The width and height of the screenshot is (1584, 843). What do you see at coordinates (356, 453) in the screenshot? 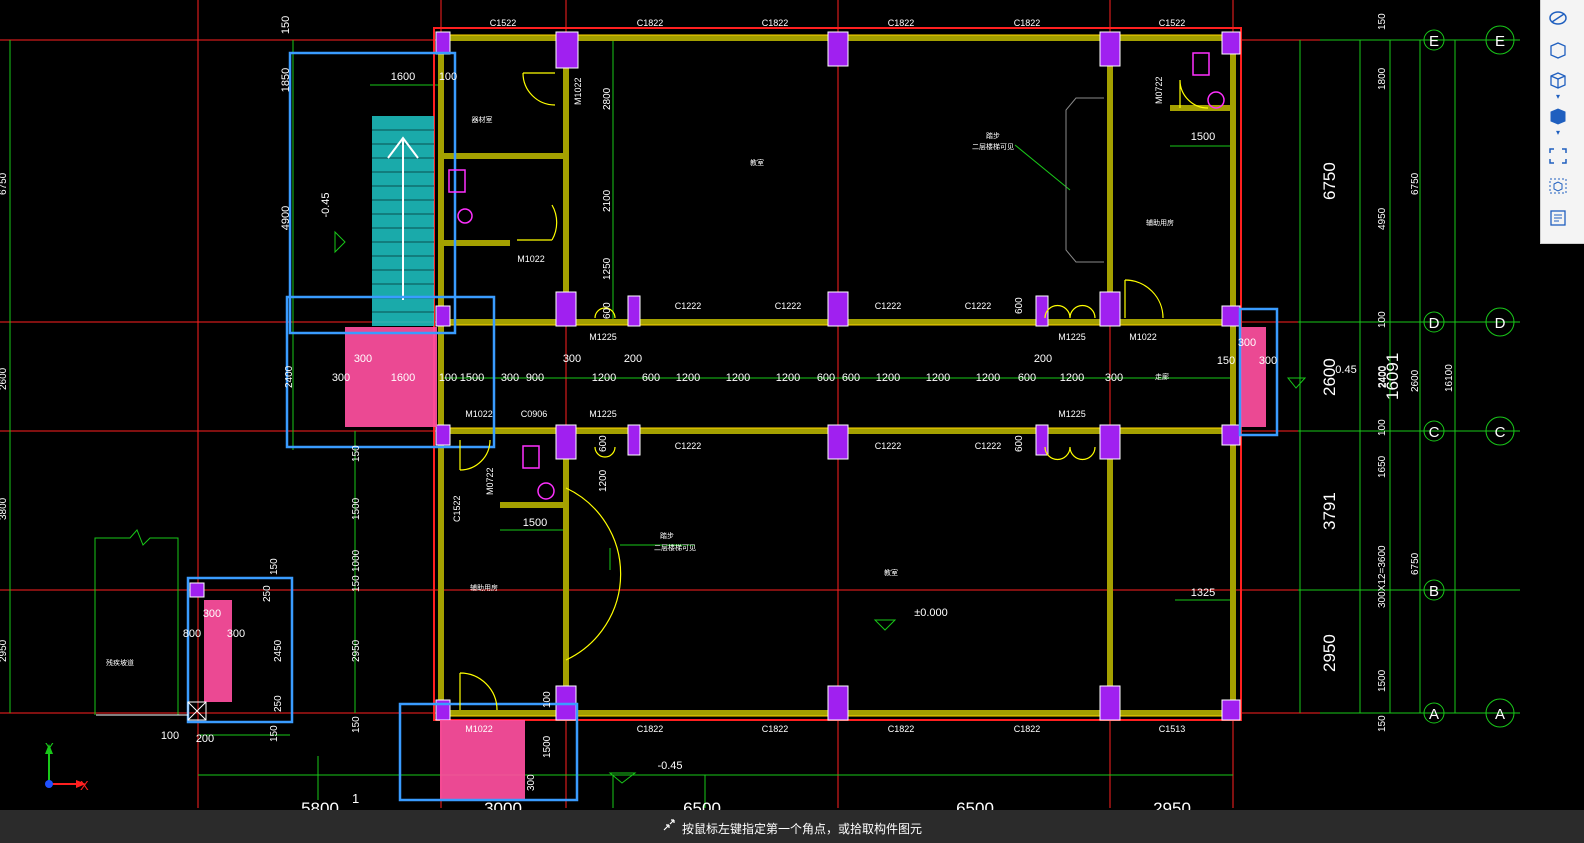
I see `dim-v-1: 150` at bounding box center [356, 453].